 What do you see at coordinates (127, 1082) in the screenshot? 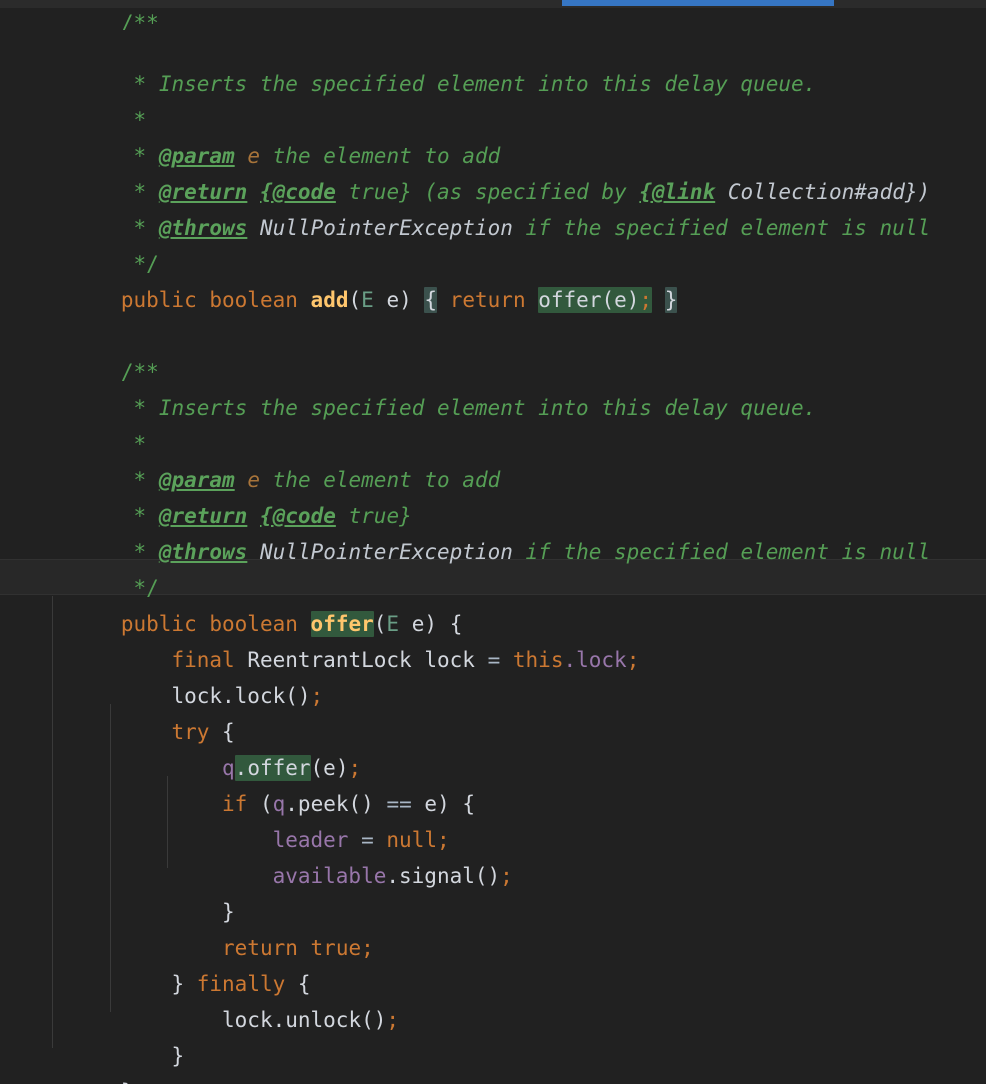
I see `close-brace-method: }` at bounding box center [127, 1082].